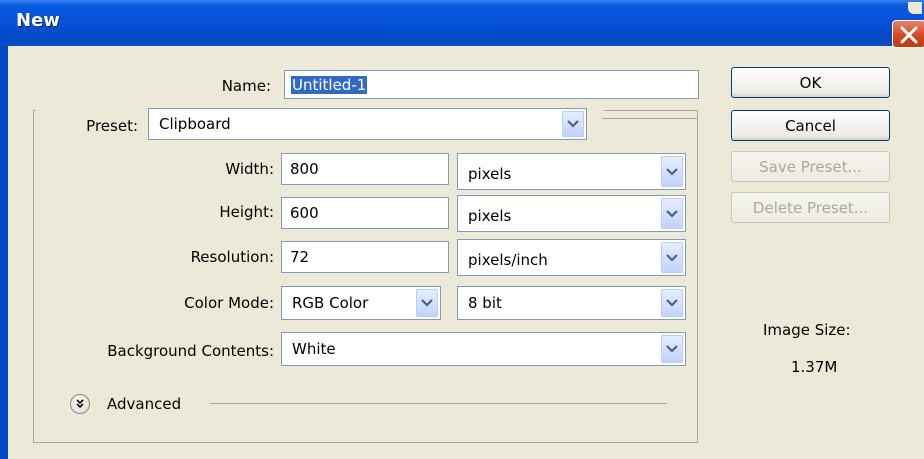  Describe the element at coordinates (438, 403) in the screenshot. I see `advanced-divider` at that location.